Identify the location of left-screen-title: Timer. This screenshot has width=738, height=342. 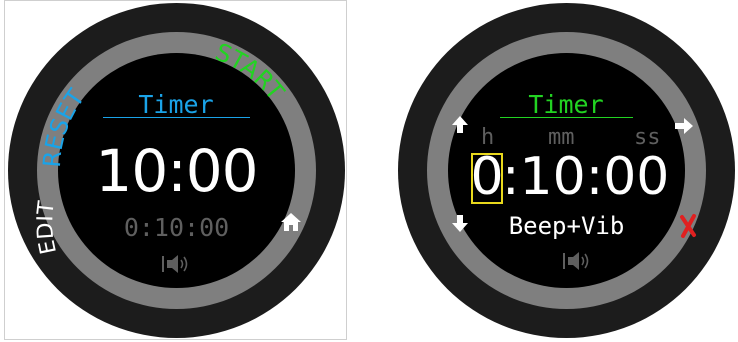
(176, 104).